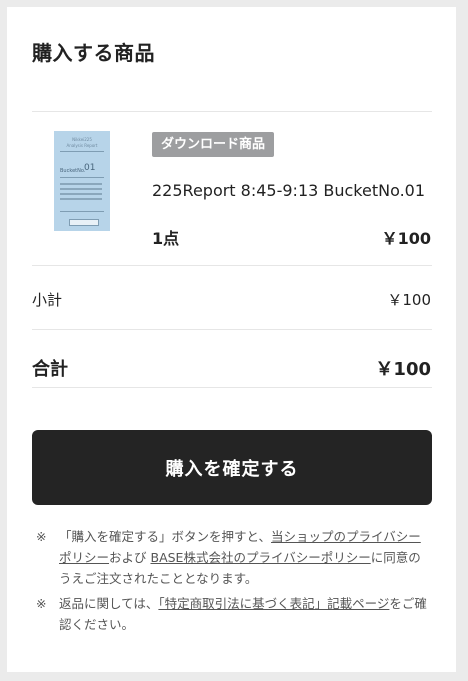 The width and height of the screenshot is (468, 681). Describe the element at coordinates (232, 614) in the screenshot. I see `return-note: ※ 返品に関しては、「特定商取引法に基づく表記」記載ページをご確認ください。` at that location.